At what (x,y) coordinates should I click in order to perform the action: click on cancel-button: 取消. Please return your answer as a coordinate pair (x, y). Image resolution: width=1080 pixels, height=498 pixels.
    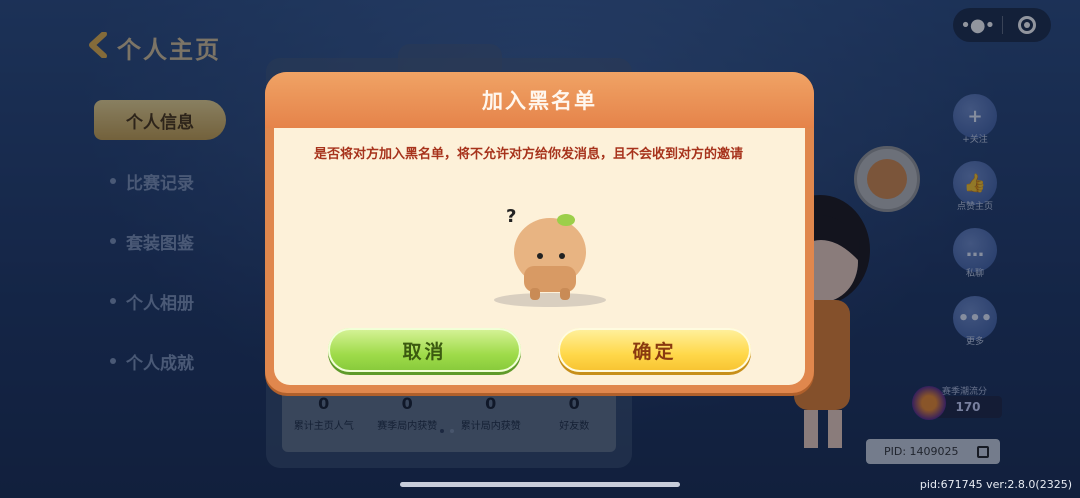
    Looking at the image, I should click on (424, 350).